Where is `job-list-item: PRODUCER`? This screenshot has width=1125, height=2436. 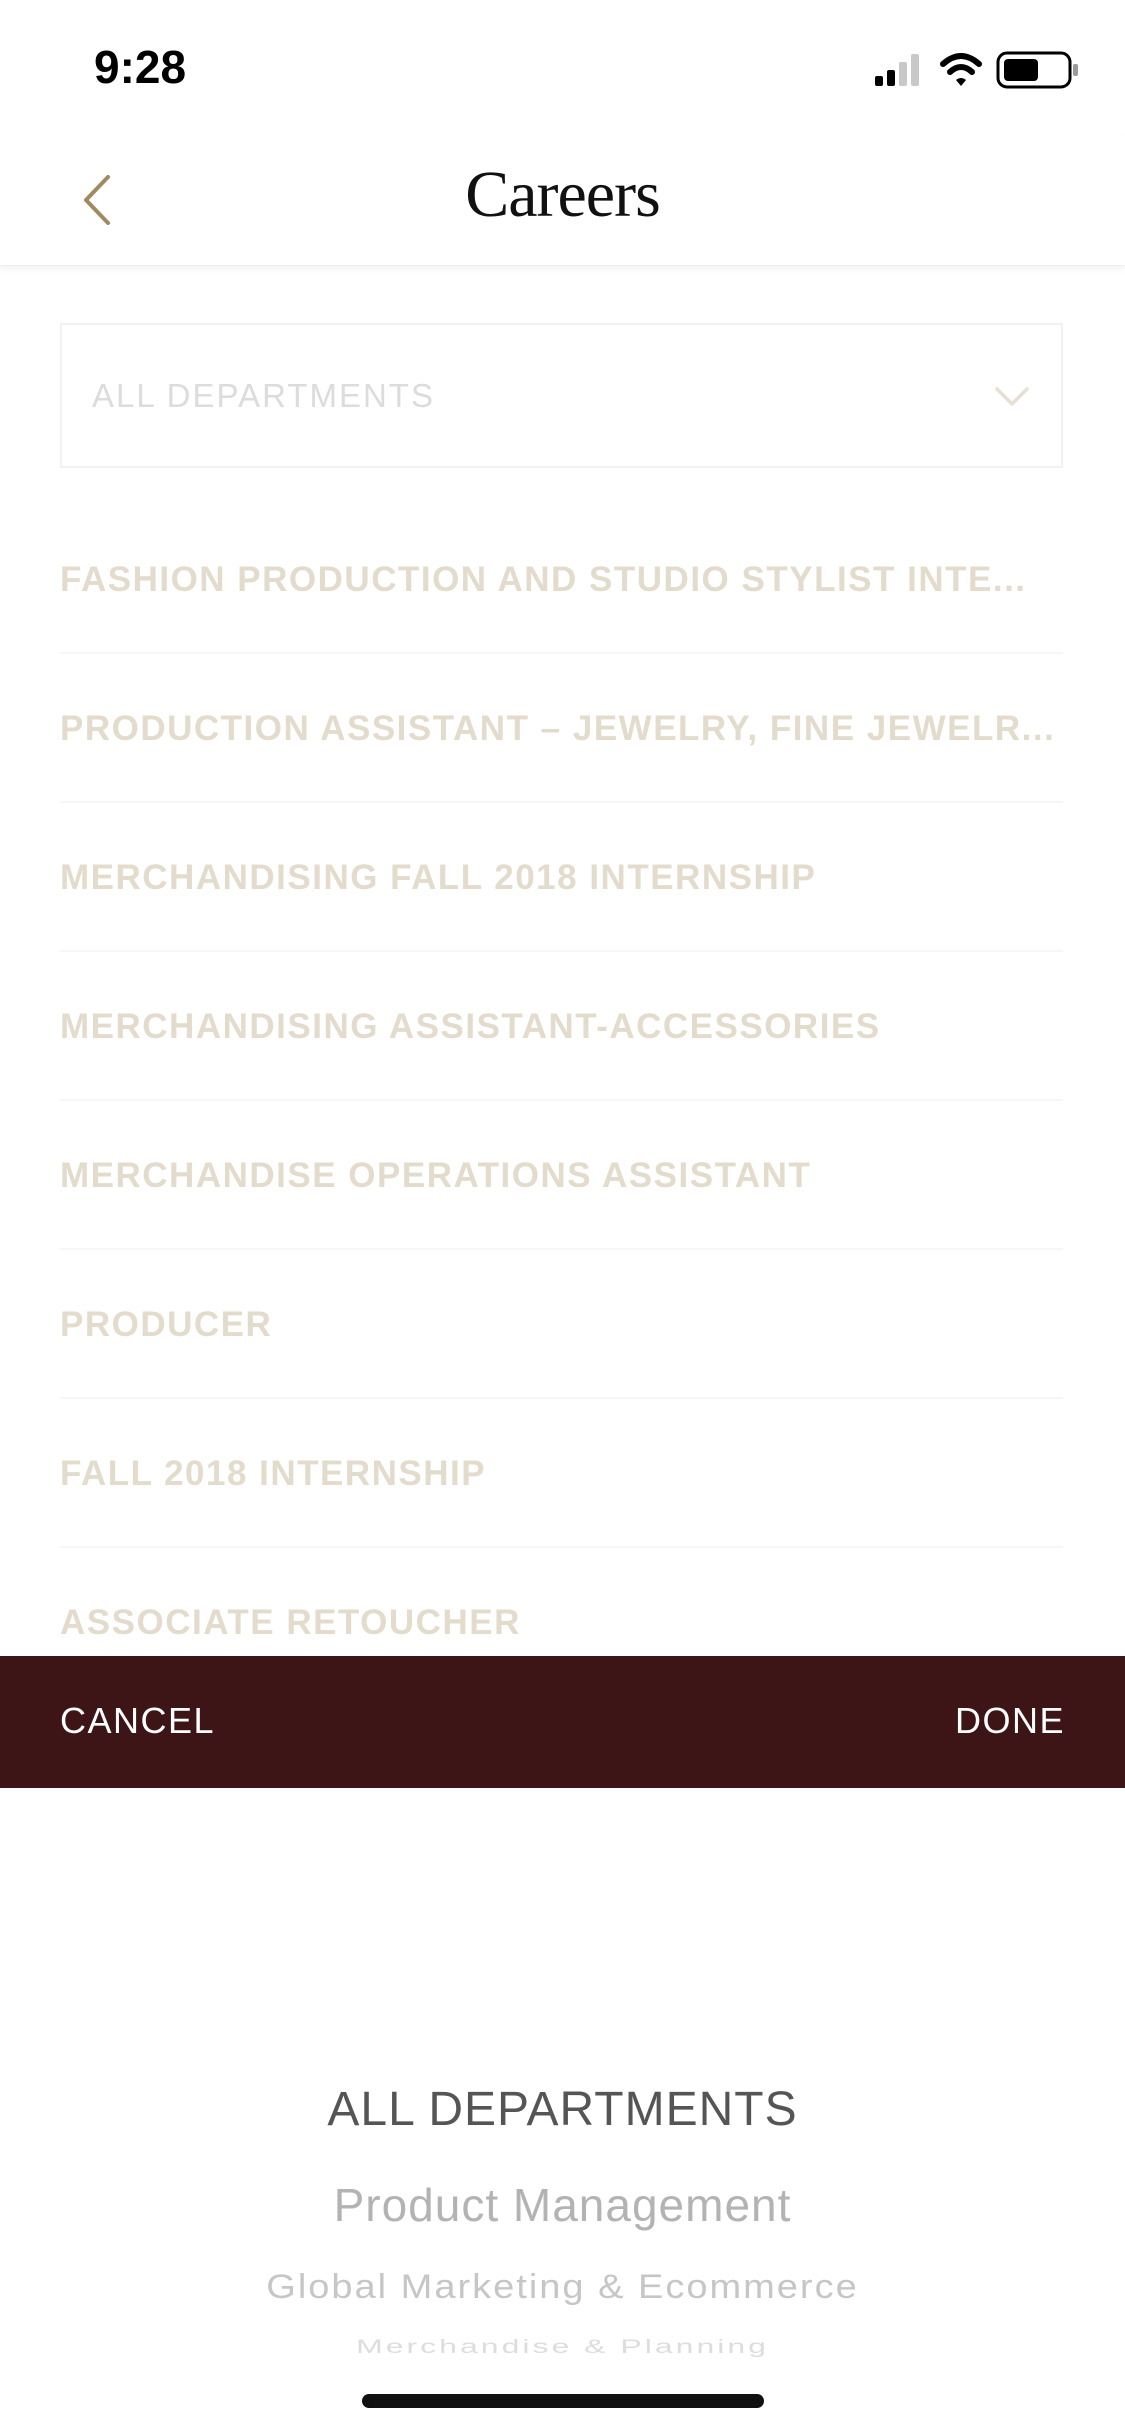
job-list-item: PRODUCER is located at coordinates (561, 1324).